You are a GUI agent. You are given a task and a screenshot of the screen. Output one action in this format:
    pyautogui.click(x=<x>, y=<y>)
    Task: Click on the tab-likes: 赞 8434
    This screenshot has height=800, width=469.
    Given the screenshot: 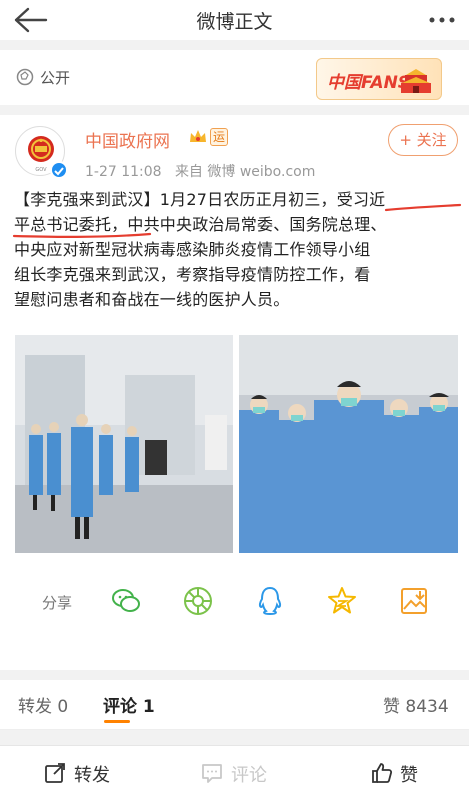 What is the action you would take?
    pyautogui.click(x=416, y=704)
    